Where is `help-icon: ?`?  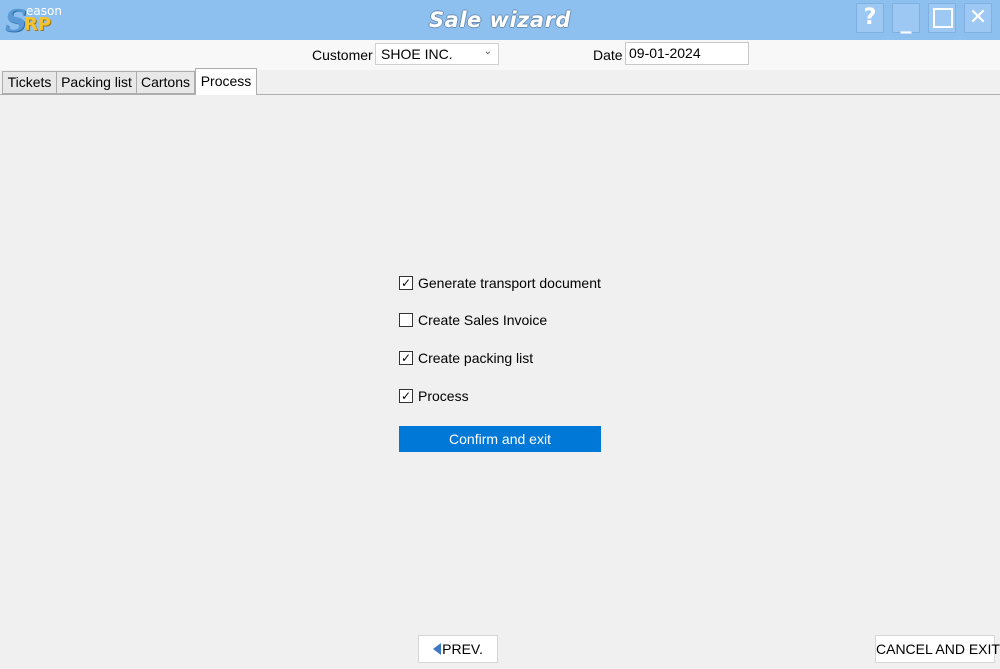
help-icon: ? is located at coordinates (870, 17).